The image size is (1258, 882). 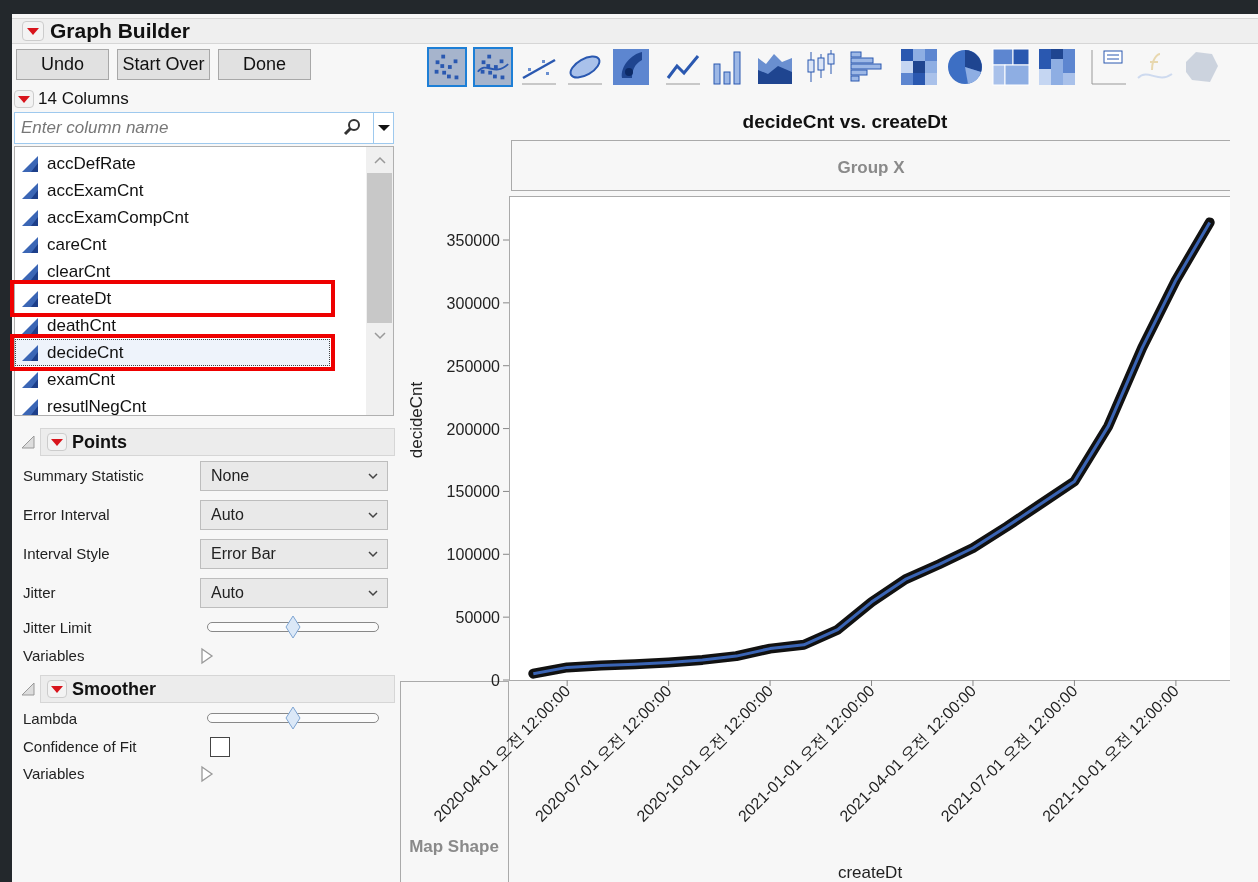 I want to click on scrollbar-thumb, so click(x=379, y=248).